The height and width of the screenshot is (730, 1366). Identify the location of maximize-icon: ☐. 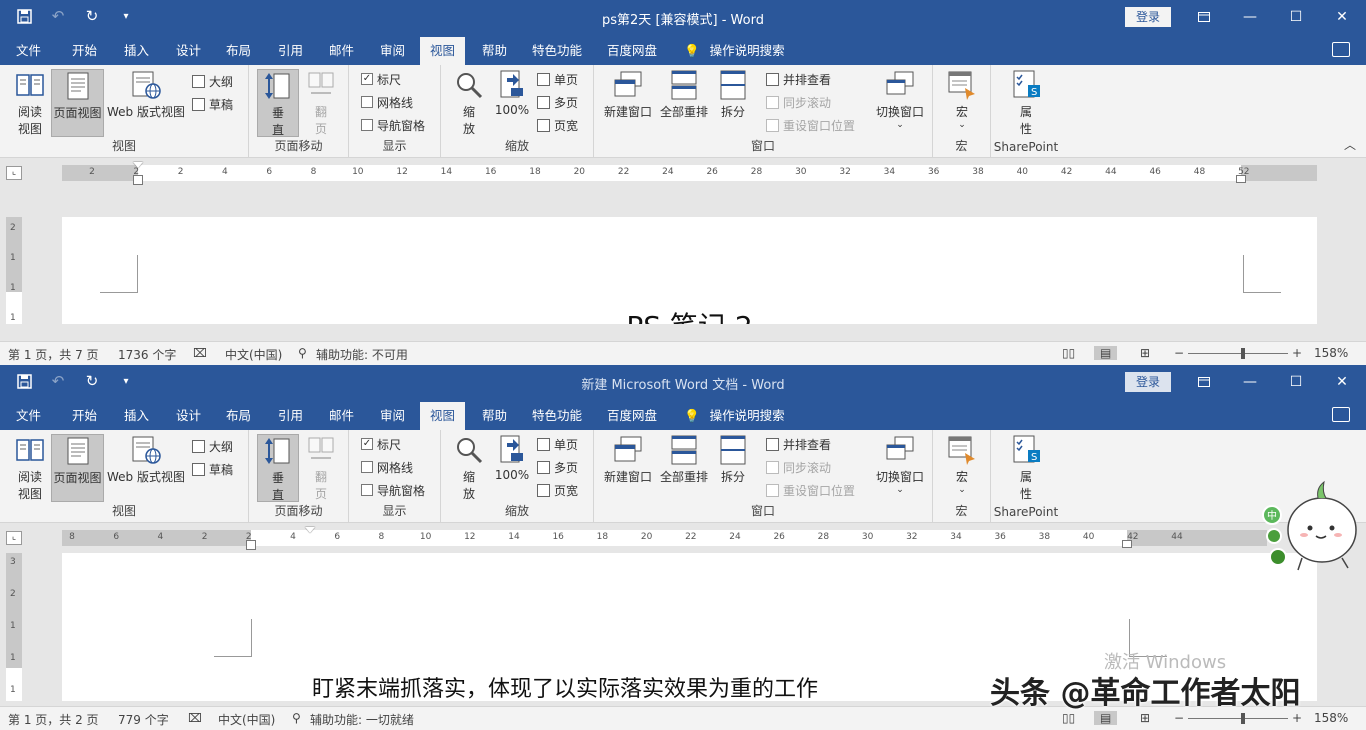
(1296, 382).